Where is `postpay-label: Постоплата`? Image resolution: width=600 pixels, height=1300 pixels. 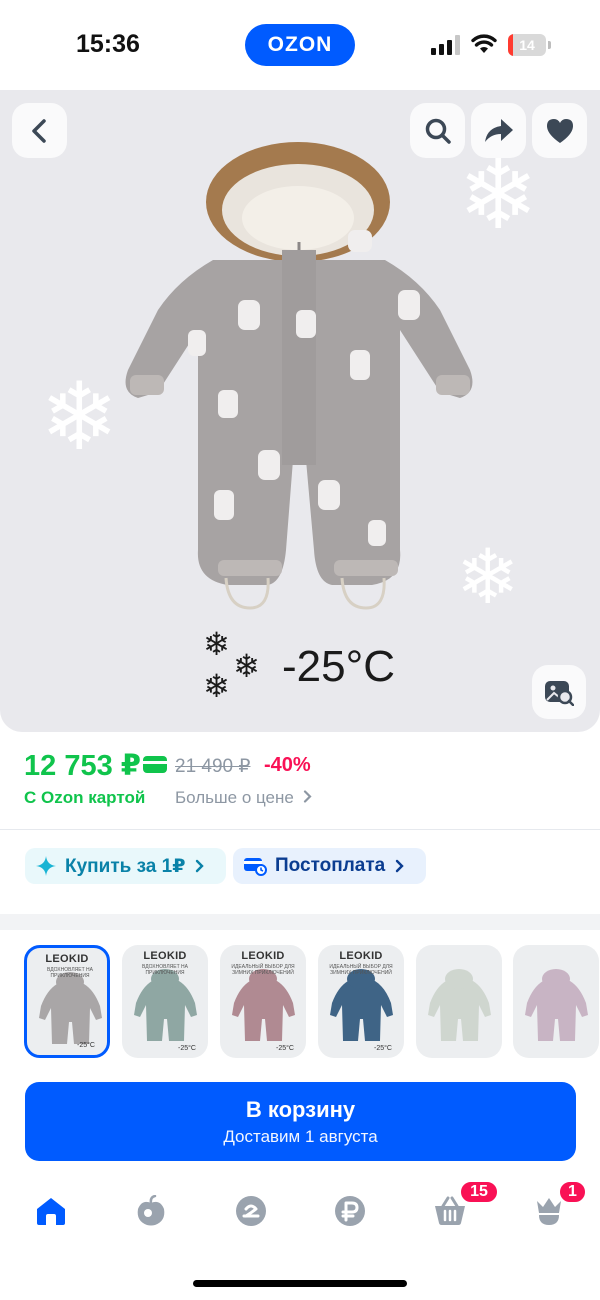
postpay-label: Постоплата is located at coordinates (330, 865).